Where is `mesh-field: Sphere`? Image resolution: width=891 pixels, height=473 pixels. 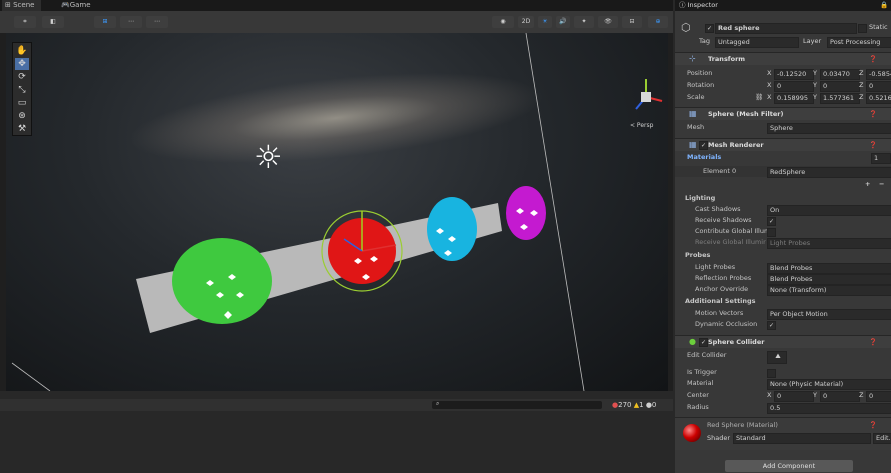
mesh-field: Sphere is located at coordinates (829, 128).